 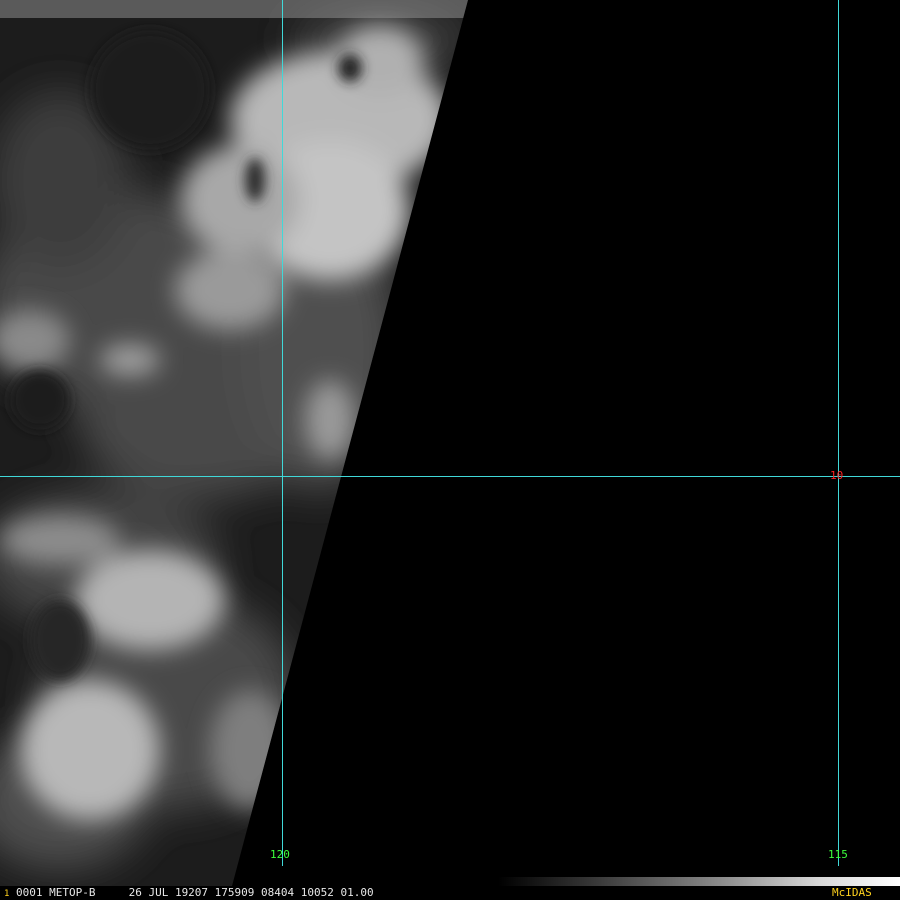 What do you see at coordinates (837, 475) in the screenshot?
I see `latitude-label-10: 10` at bounding box center [837, 475].